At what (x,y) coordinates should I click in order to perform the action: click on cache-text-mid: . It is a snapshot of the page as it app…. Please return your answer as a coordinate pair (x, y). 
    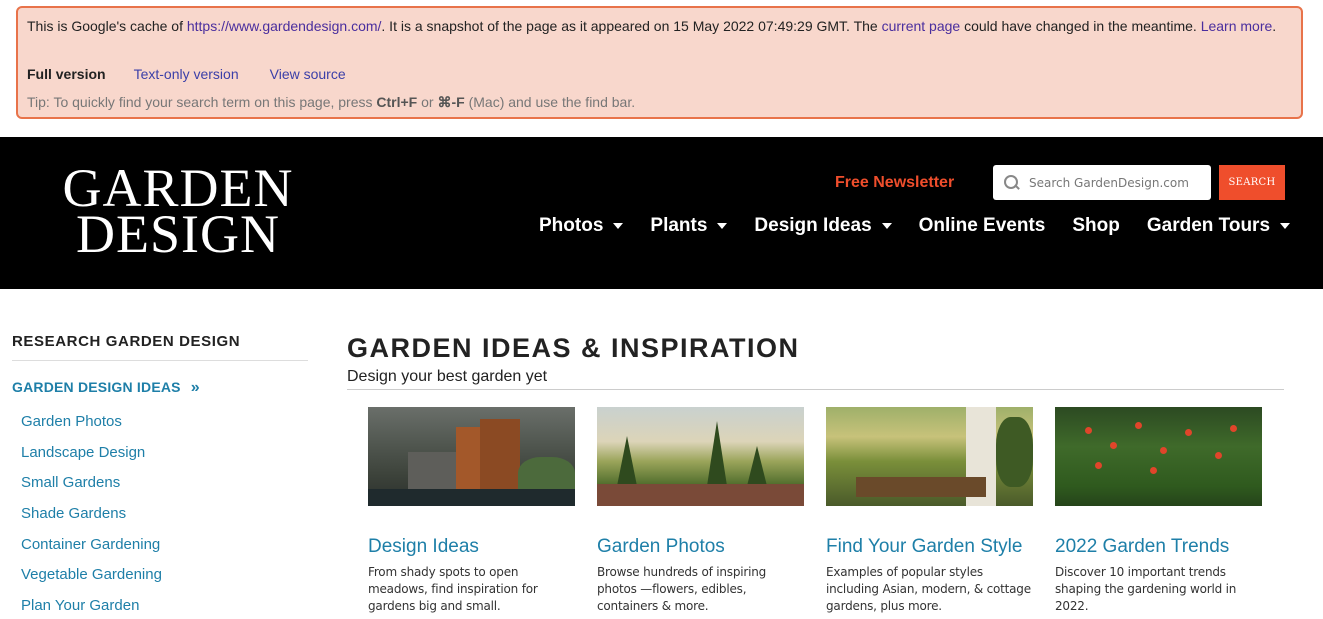
    Looking at the image, I should click on (631, 26).